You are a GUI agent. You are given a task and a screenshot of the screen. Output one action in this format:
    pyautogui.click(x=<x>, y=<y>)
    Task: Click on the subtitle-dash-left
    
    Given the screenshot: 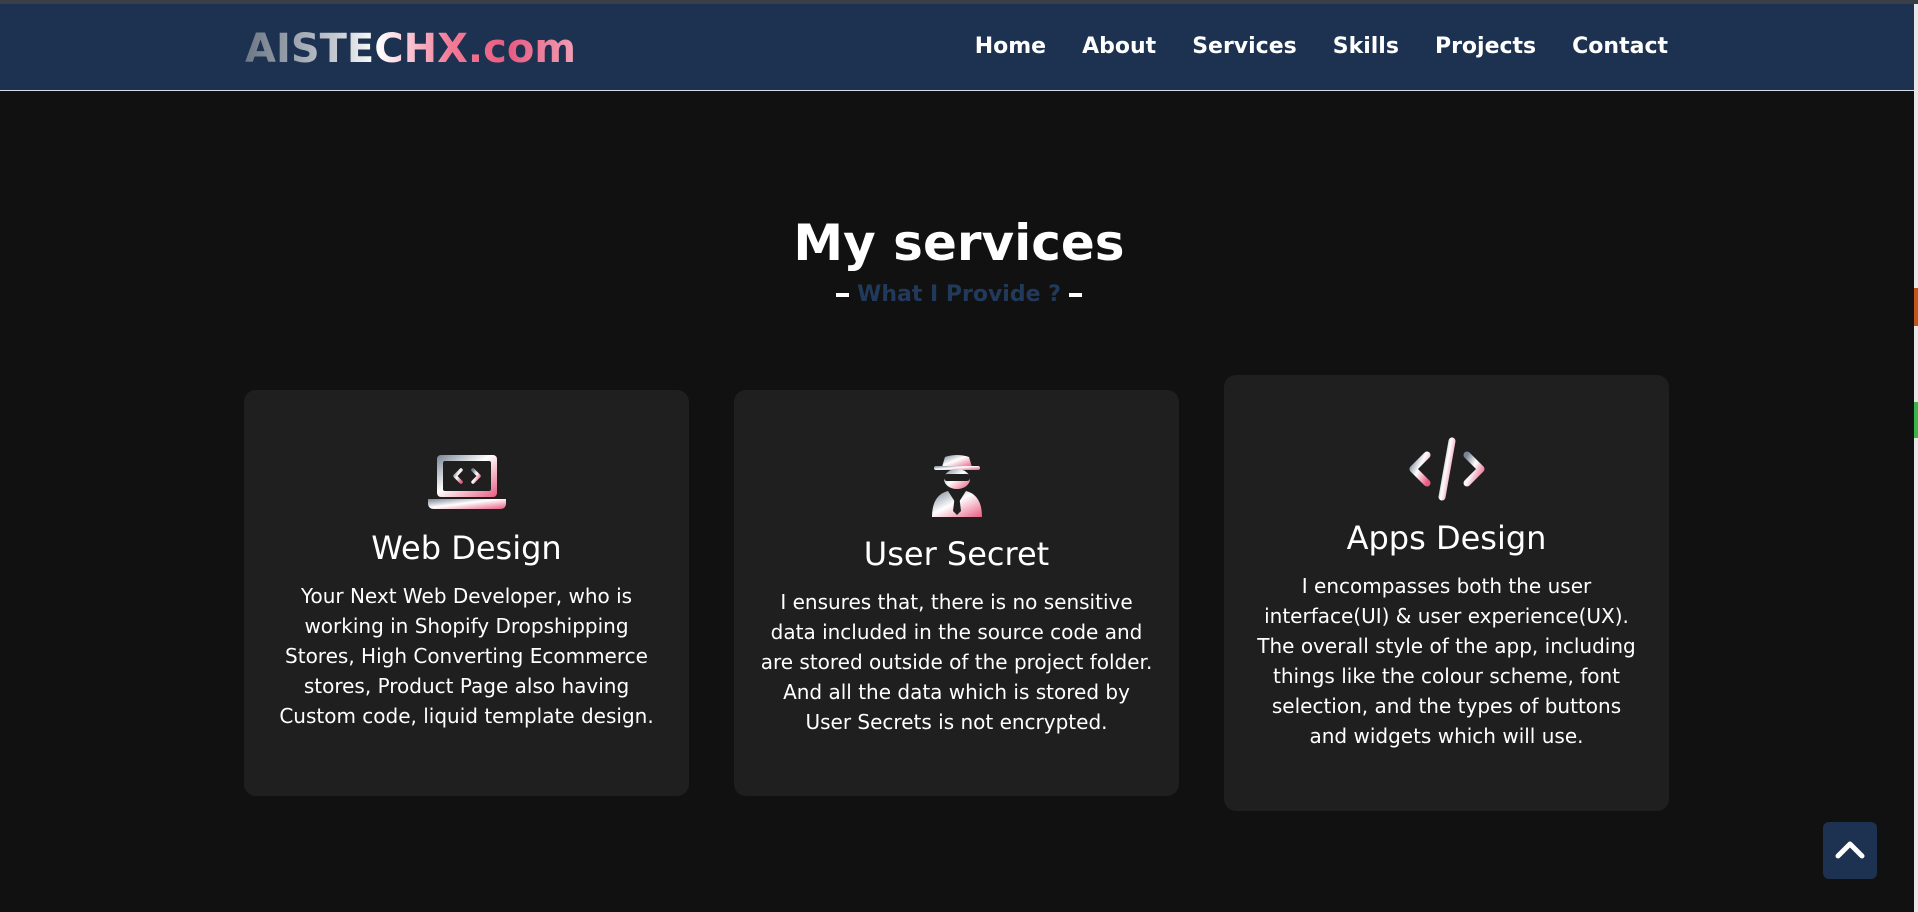 What is the action you would take?
    pyautogui.click(x=843, y=295)
    